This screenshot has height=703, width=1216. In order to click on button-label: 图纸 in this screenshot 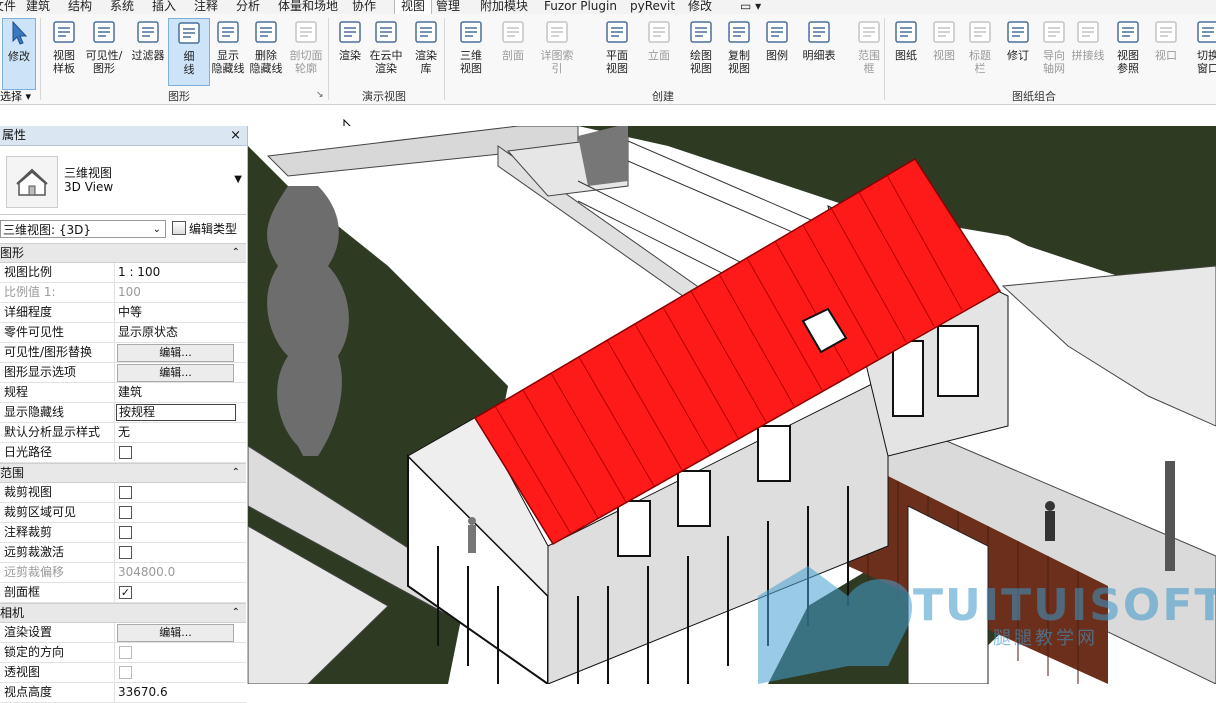, I will do `click(906, 55)`.